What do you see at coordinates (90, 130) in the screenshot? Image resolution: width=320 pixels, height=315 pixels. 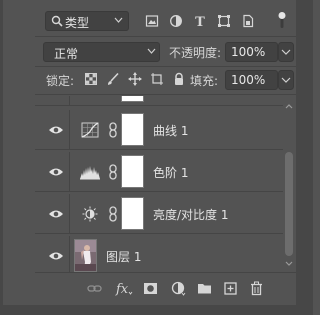 I see `curves-icon` at bounding box center [90, 130].